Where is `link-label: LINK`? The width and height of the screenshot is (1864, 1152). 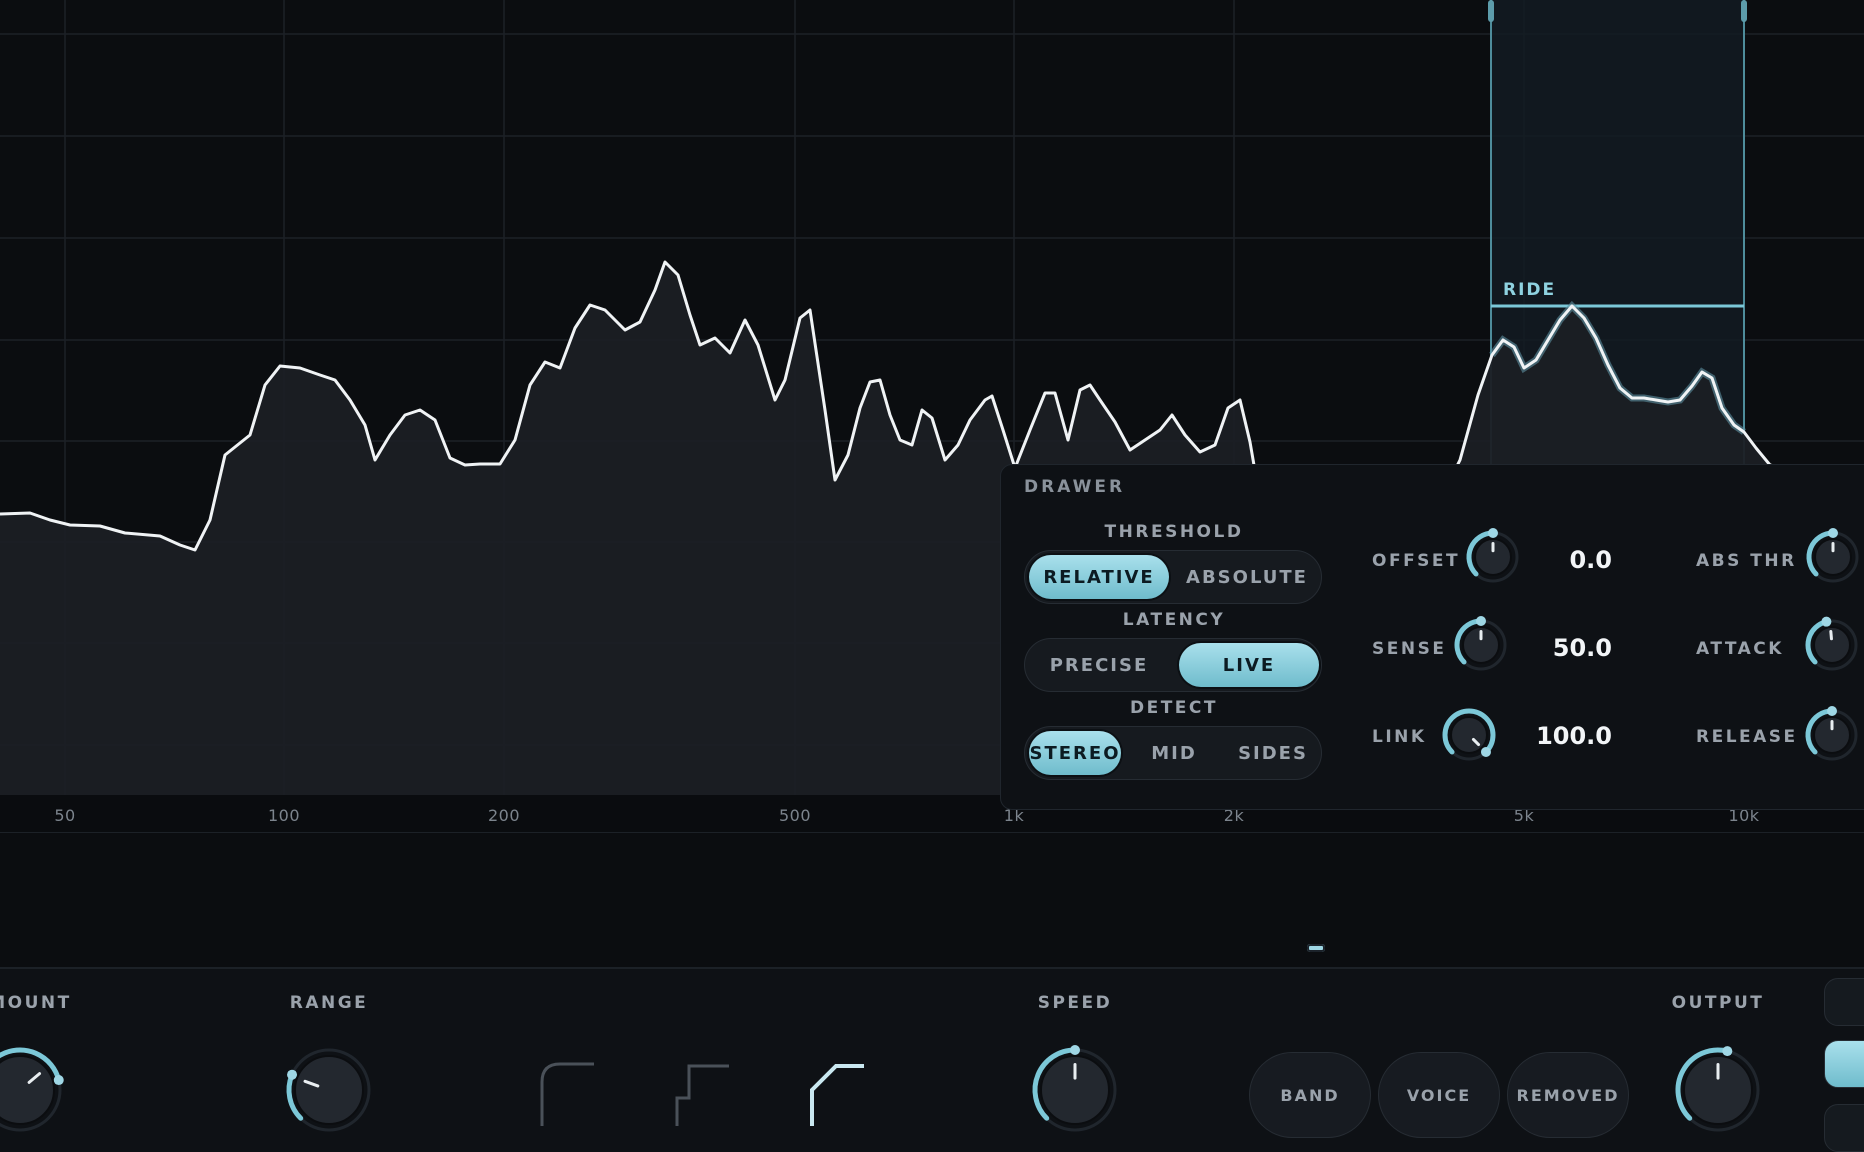
link-label: LINK is located at coordinates (1399, 737).